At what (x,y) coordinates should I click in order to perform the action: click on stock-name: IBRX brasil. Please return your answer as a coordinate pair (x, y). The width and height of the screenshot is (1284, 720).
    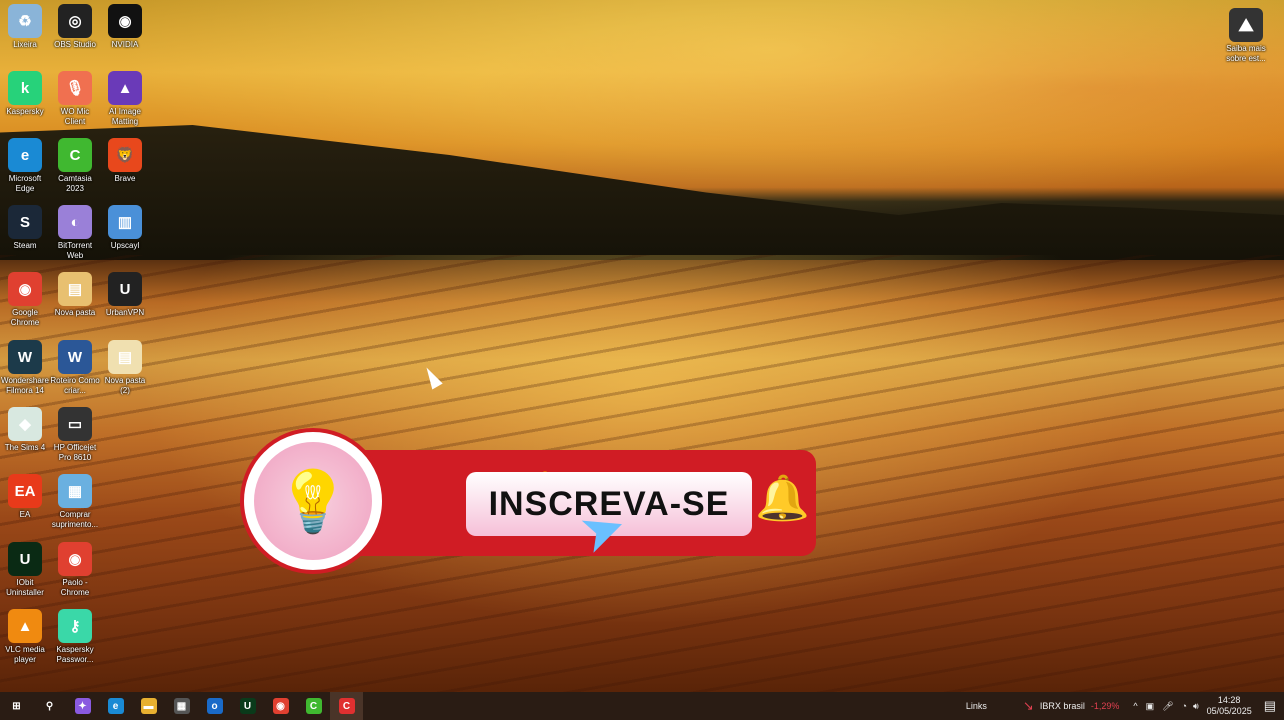
    Looking at the image, I should click on (1062, 706).